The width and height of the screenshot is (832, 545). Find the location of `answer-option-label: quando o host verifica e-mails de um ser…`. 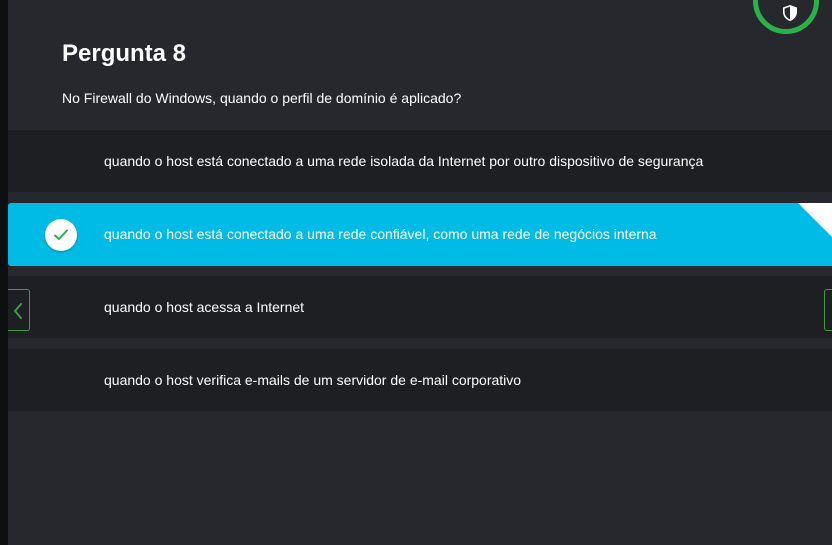

answer-option-label: quando o host verifica e-mails de um ser… is located at coordinates (313, 380).